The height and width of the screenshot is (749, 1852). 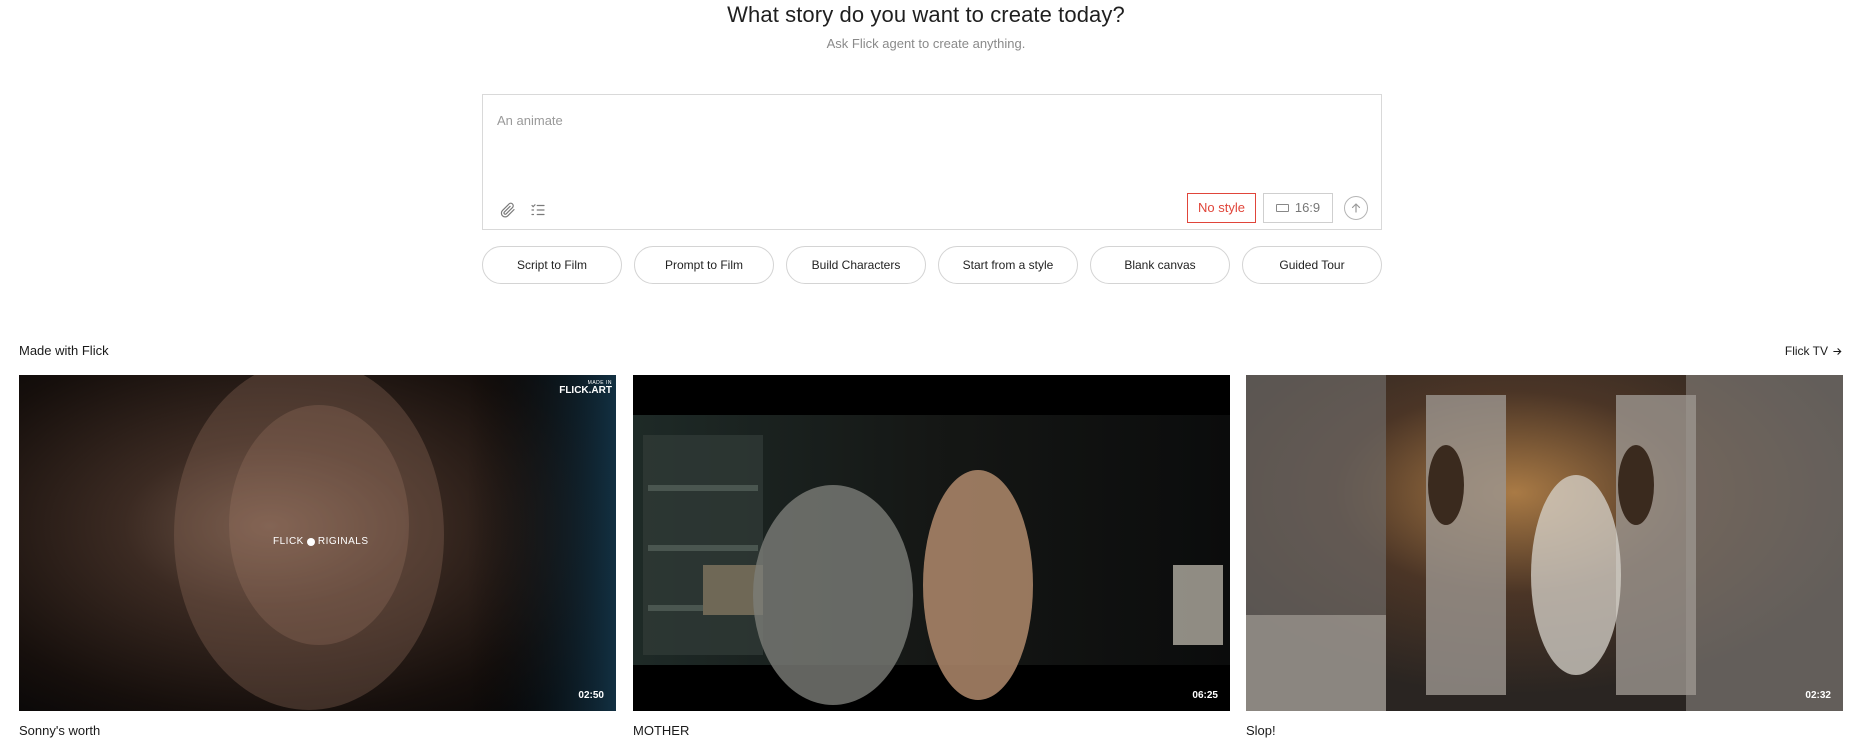 I want to click on gallery-title: Made with Flick, so click(x=64, y=350).